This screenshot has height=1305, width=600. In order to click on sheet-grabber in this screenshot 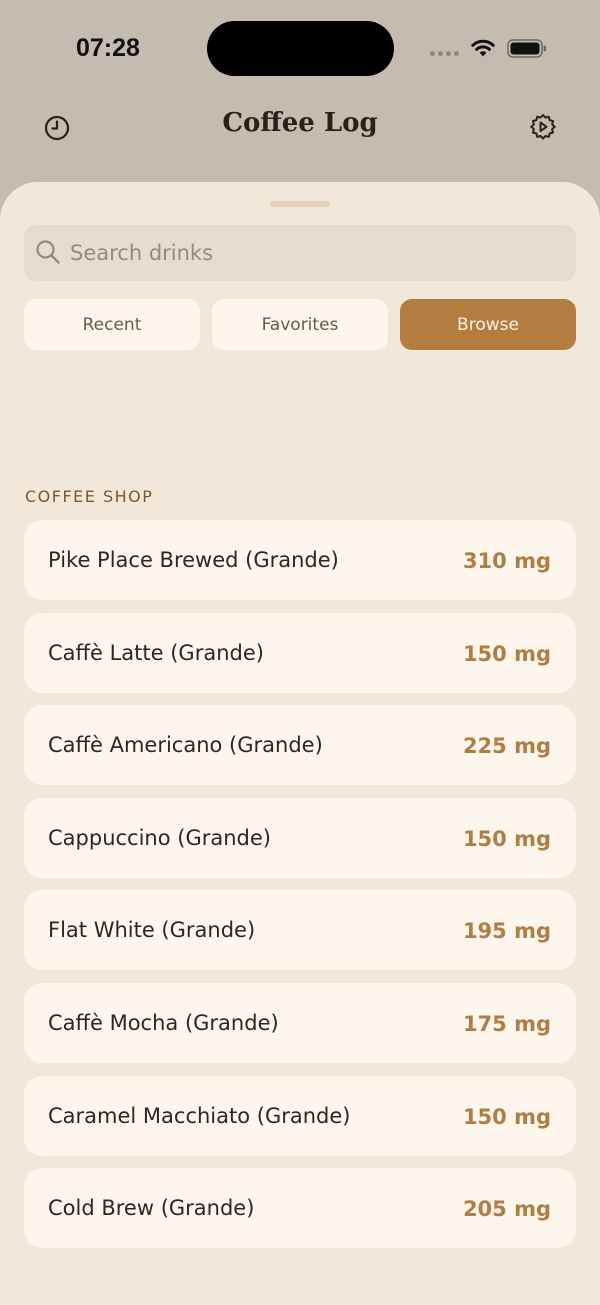, I will do `click(300, 204)`.